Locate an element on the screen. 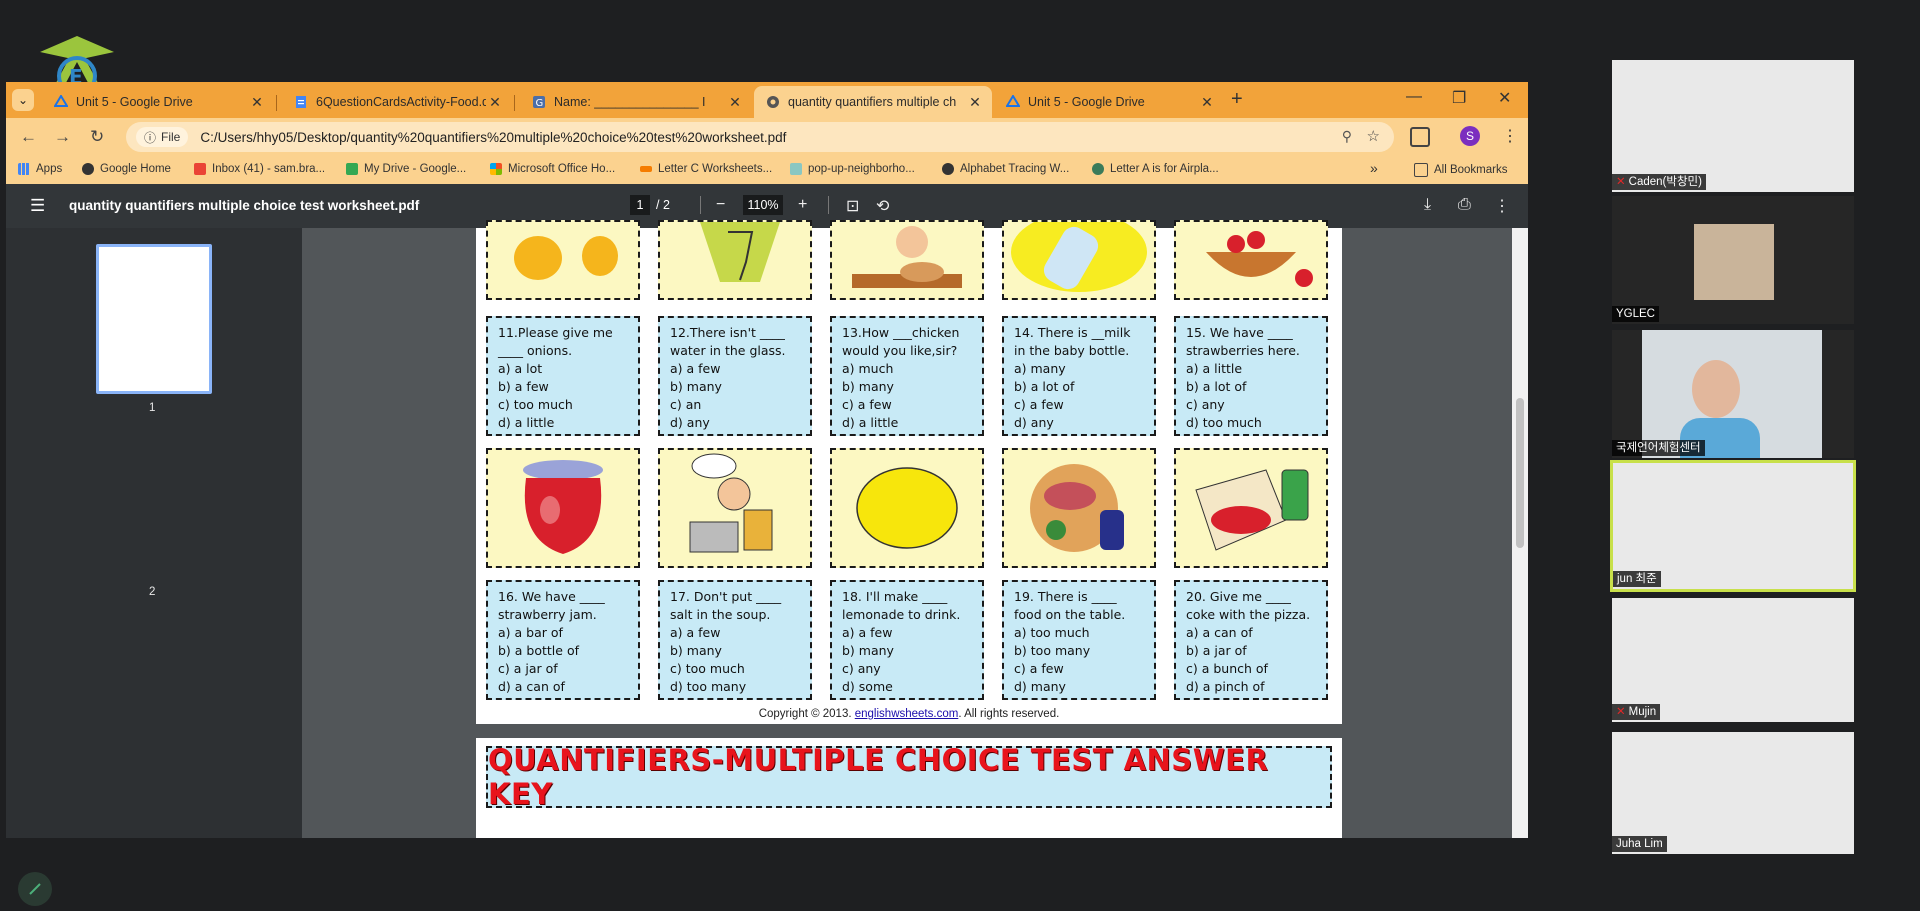  pdf-more-icon: ⋮ is located at coordinates (1502, 206).